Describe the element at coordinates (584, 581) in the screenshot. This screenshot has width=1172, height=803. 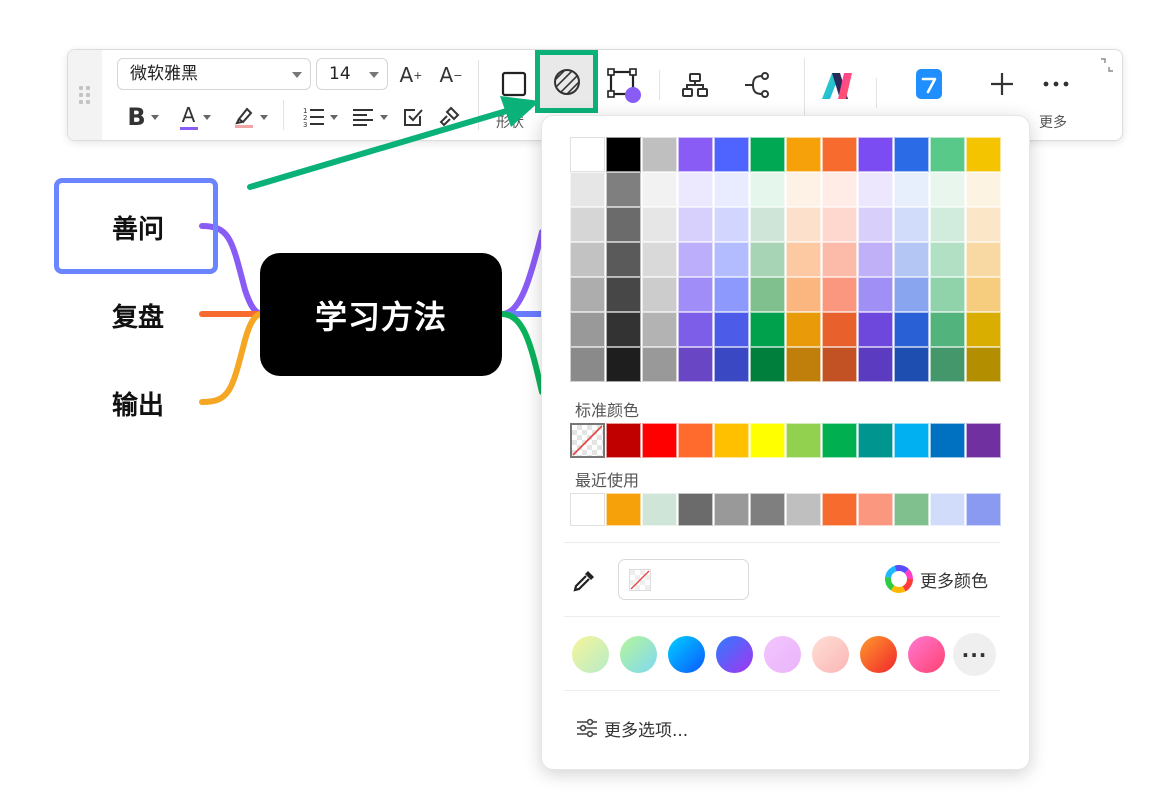
I see `eyedropper-button` at that location.